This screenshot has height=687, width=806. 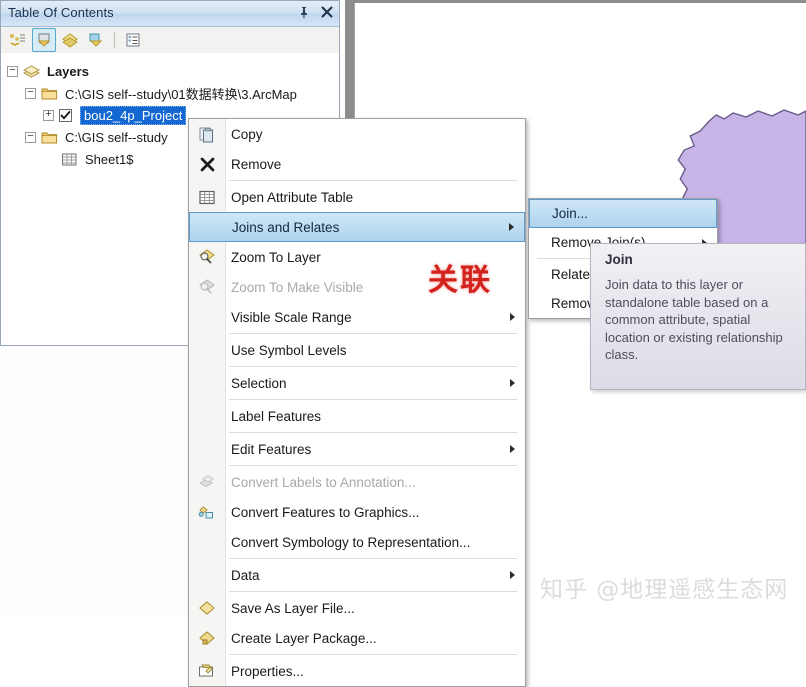 What do you see at coordinates (207, 638) in the screenshot?
I see `layer-package-icon` at bounding box center [207, 638].